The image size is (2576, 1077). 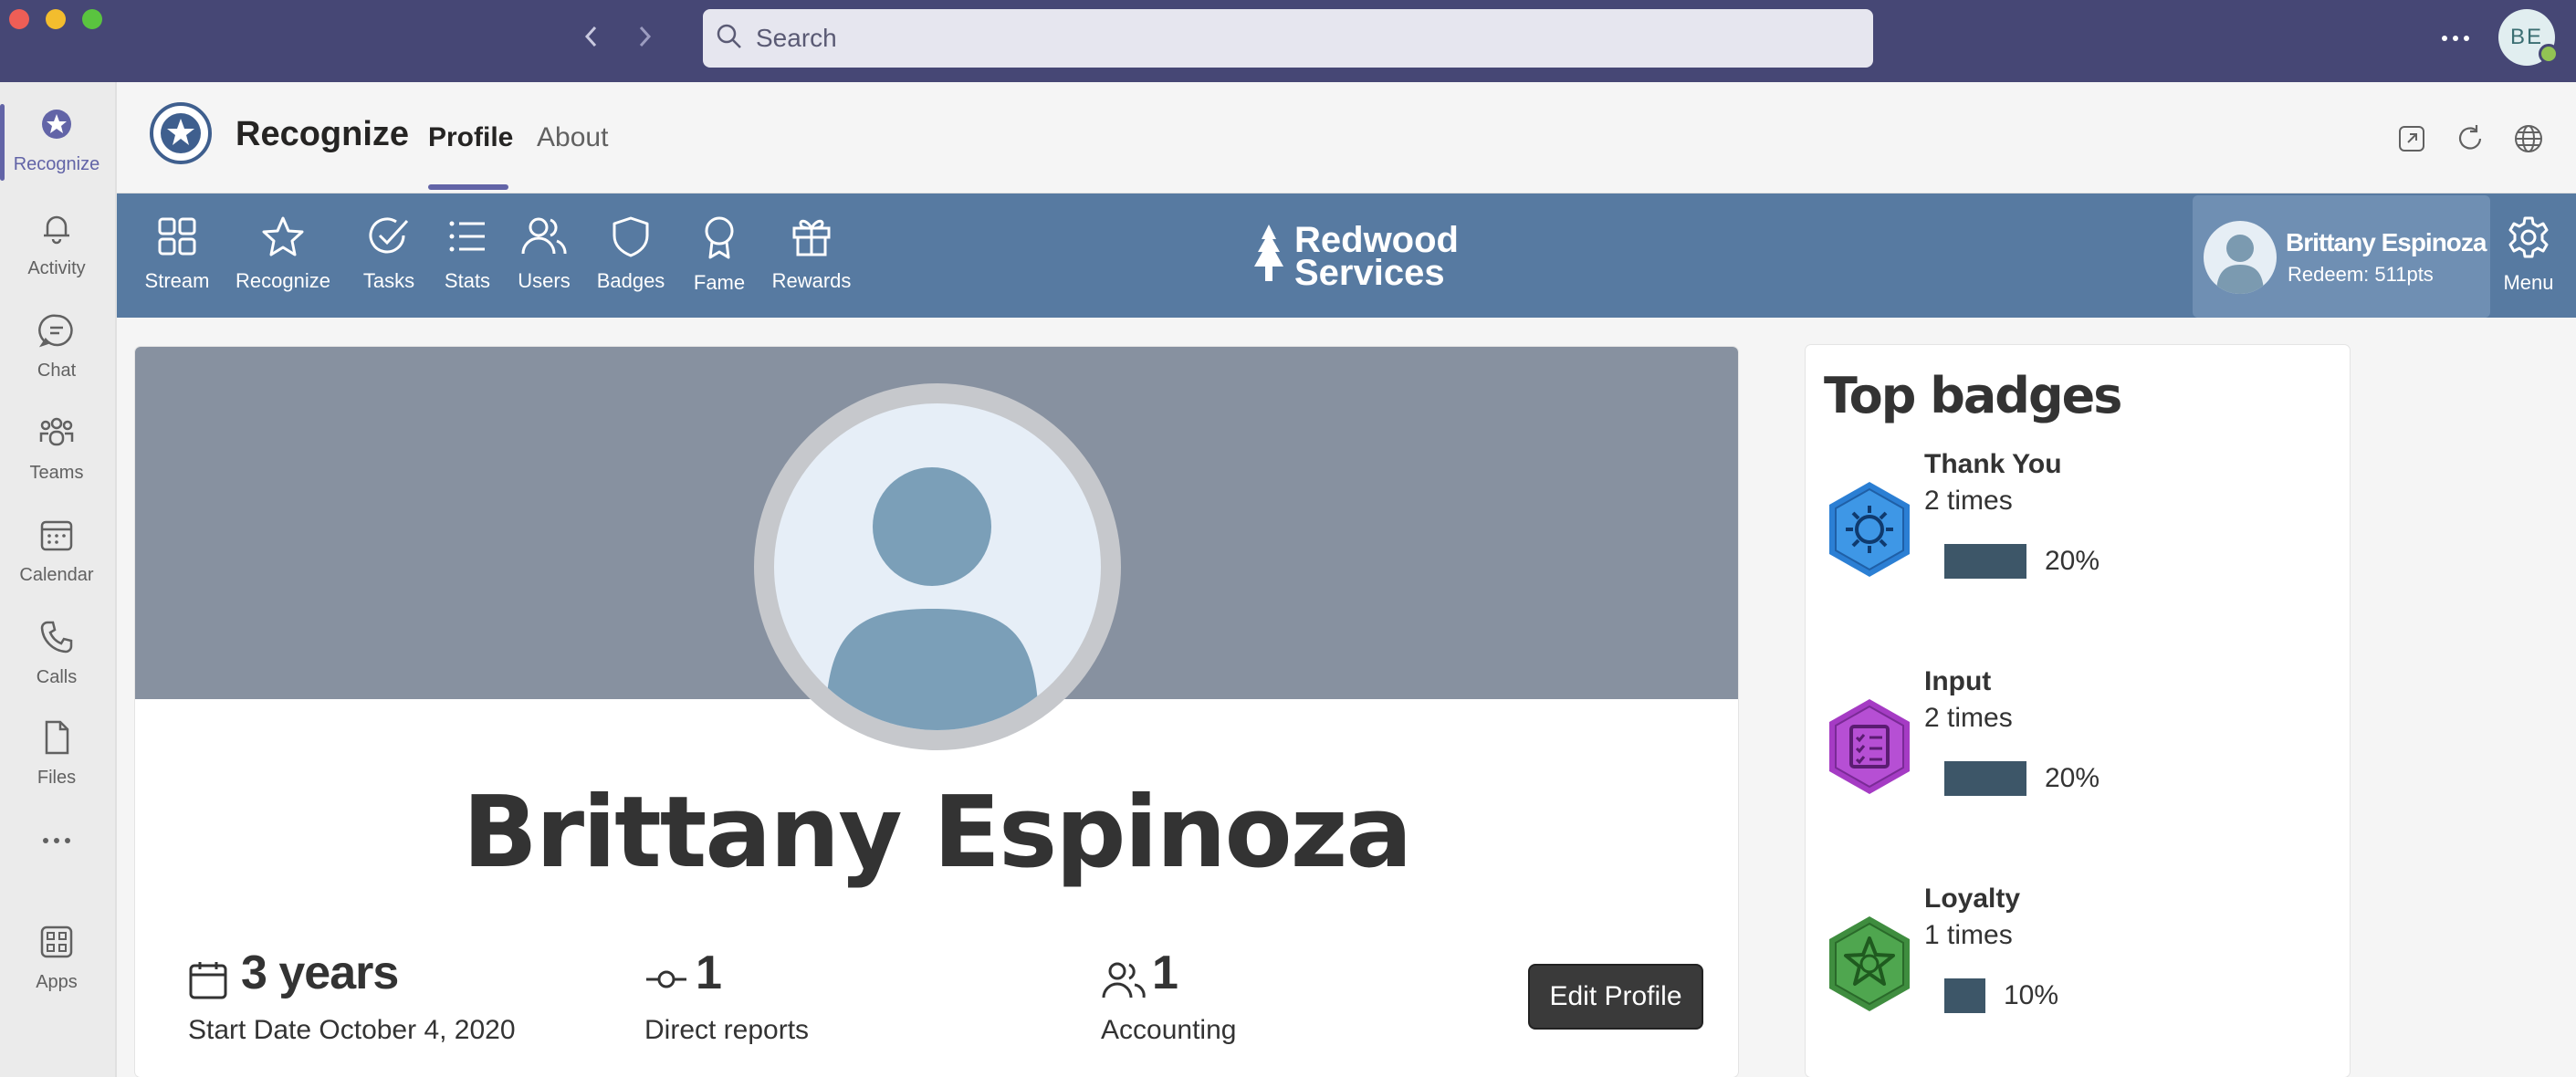 What do you see at coordinates (719, 282) in the screenshot?
I see `toolbar-label: Fame` at bounding box center [719, 282].